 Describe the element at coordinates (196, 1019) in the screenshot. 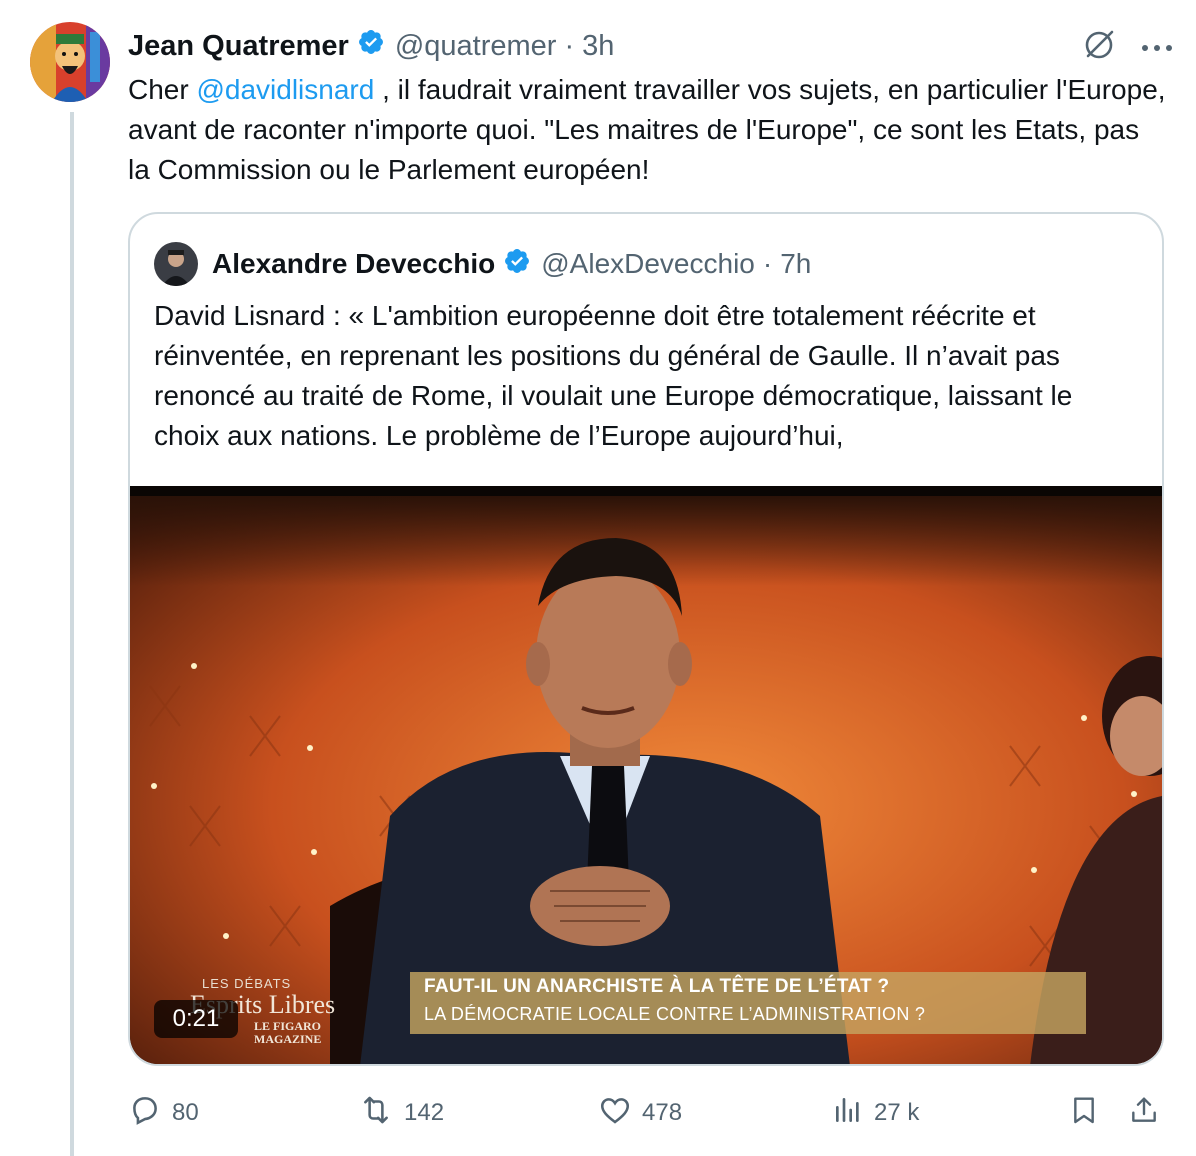

I see `video-duration: 0:21` at that location.